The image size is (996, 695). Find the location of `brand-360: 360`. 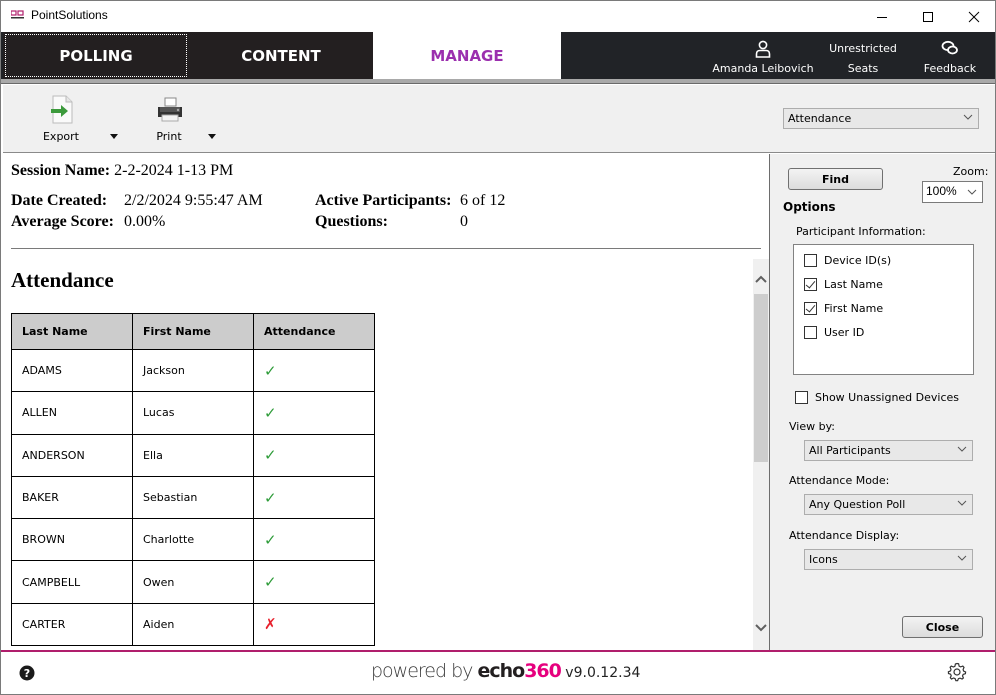

brand-360: 360 is located at coordinates (543, 671).